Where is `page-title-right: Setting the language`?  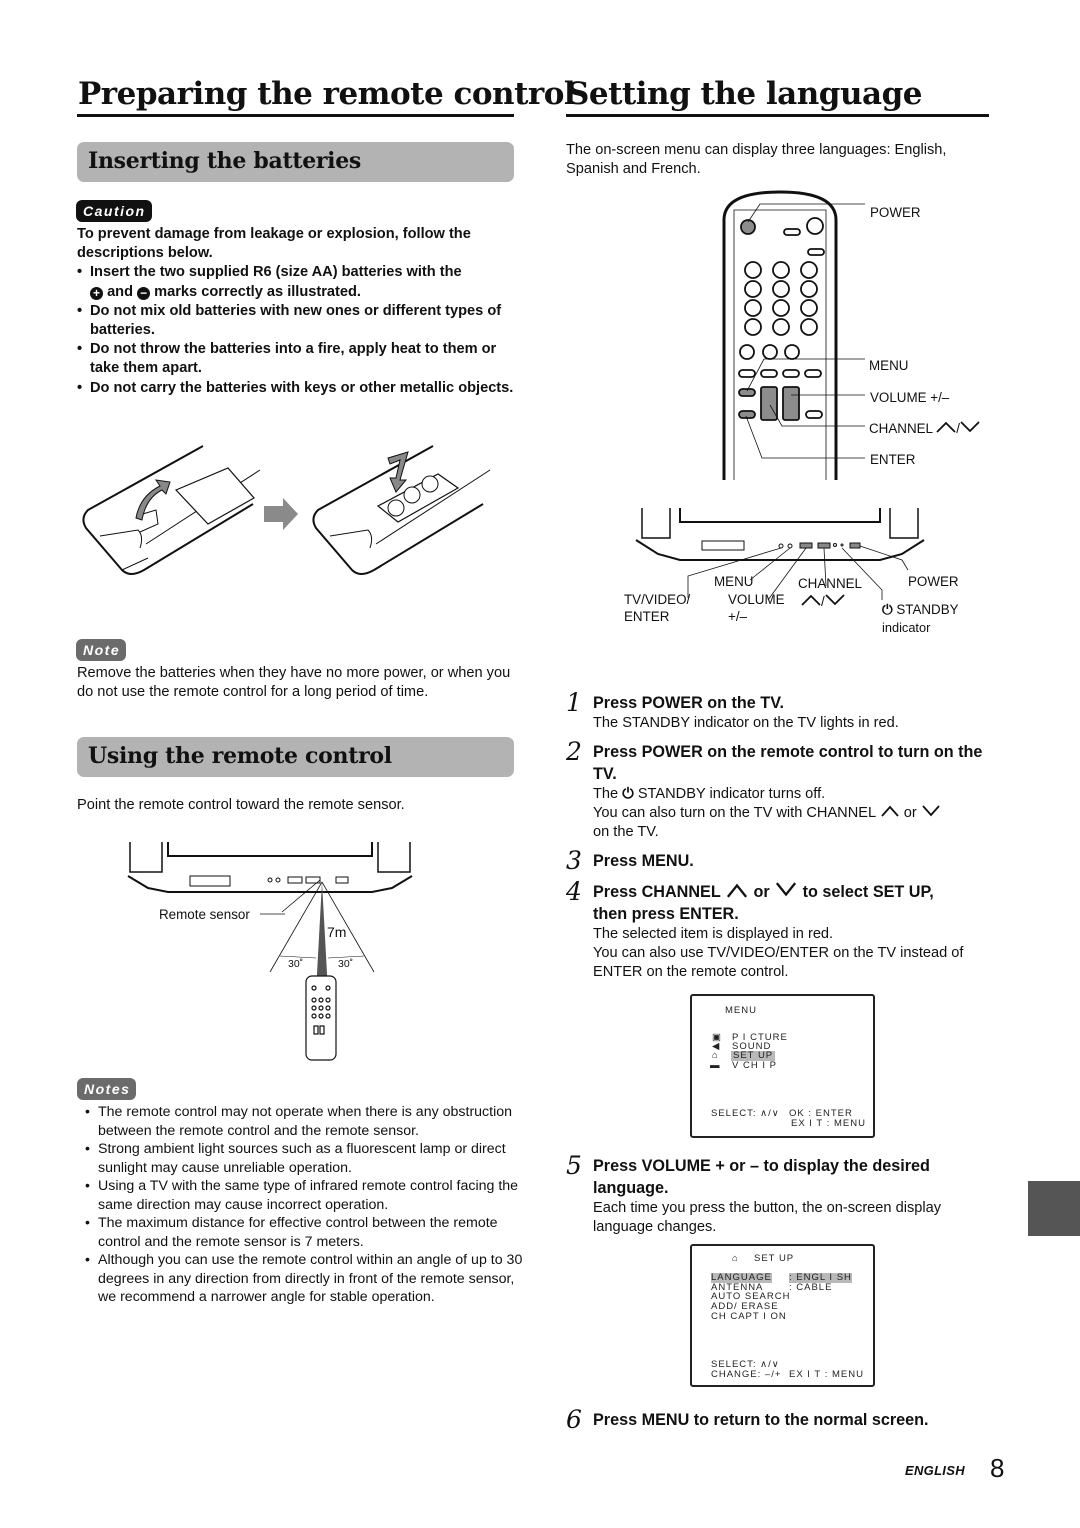
page-title-right: Setting the language is located at coordinates (745, 94).